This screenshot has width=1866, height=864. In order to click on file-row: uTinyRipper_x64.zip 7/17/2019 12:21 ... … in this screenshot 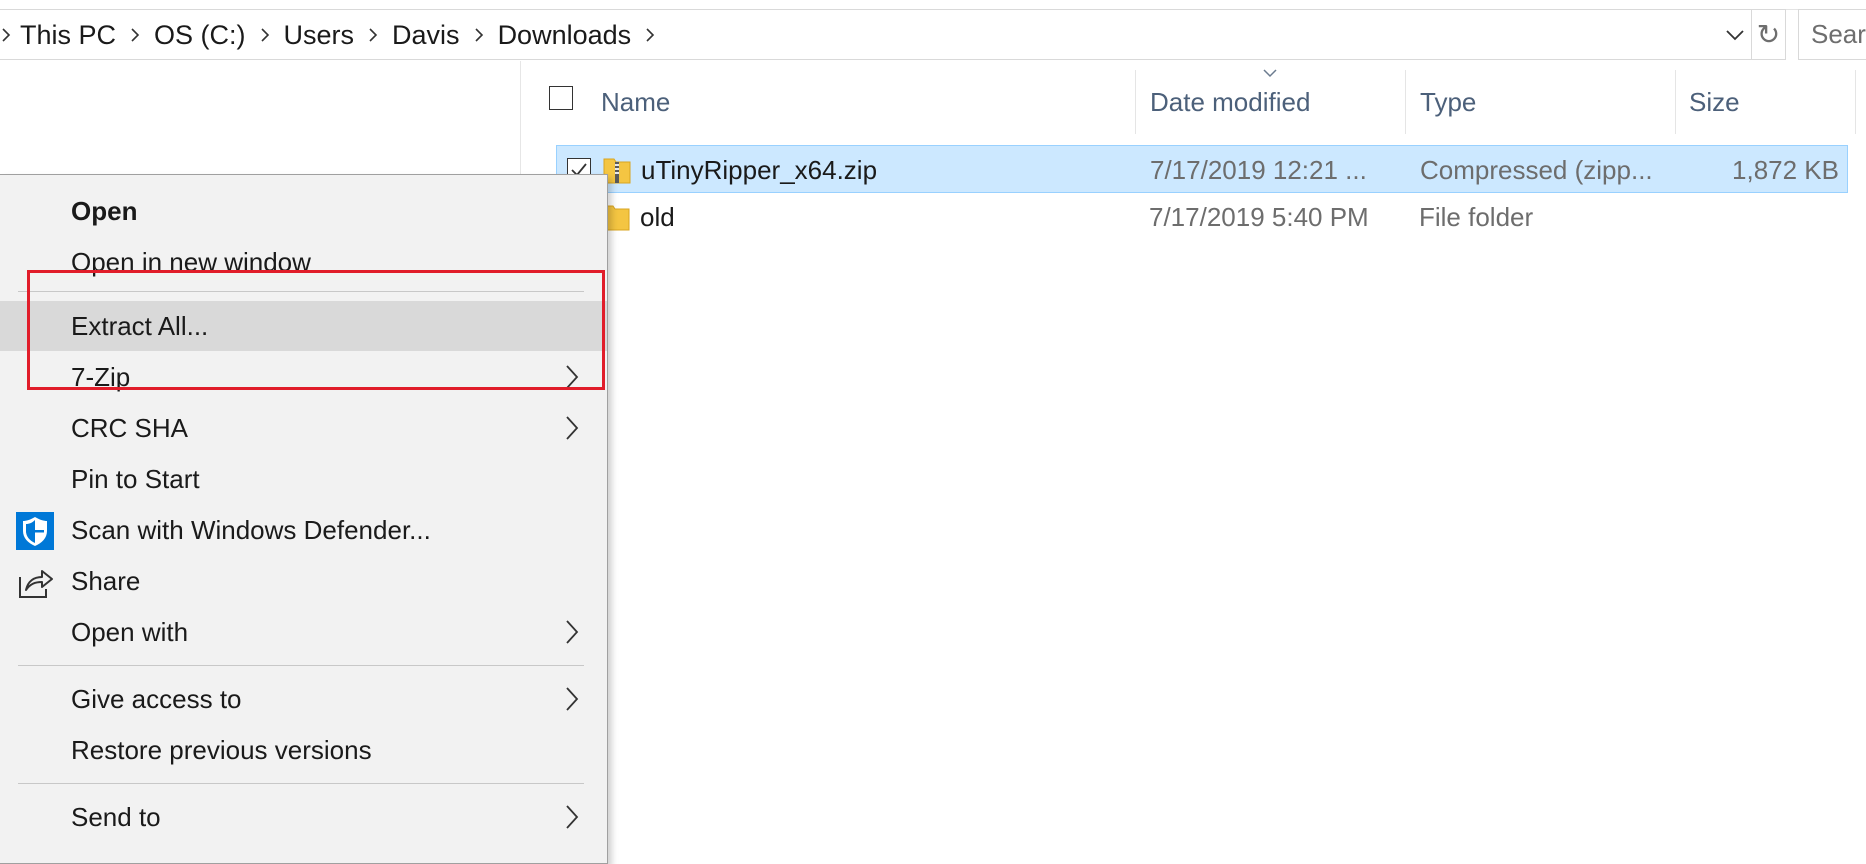, I will do `click(1202, 169)`.